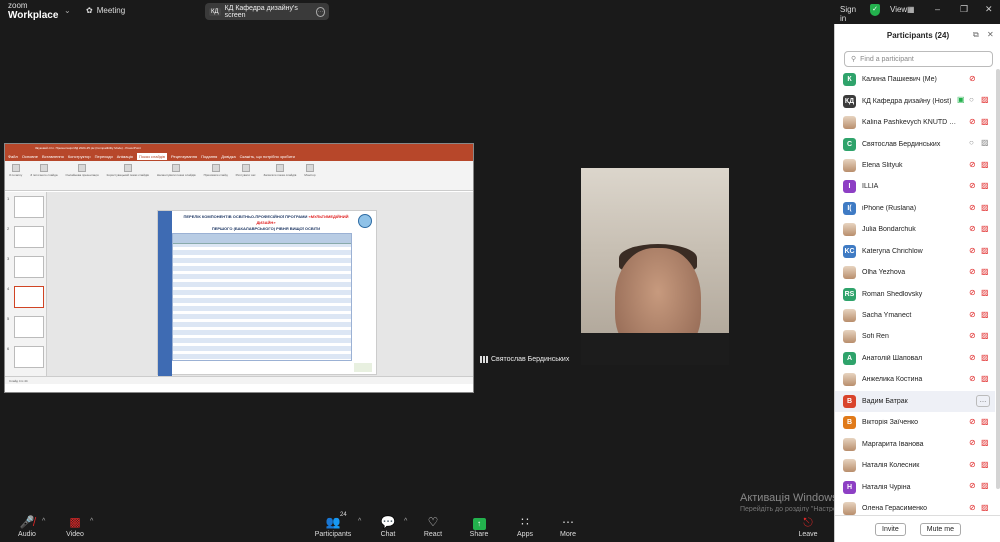  I want to click on participant-row: Анжелика Костина ⊘ ▨, so click(915, 379).